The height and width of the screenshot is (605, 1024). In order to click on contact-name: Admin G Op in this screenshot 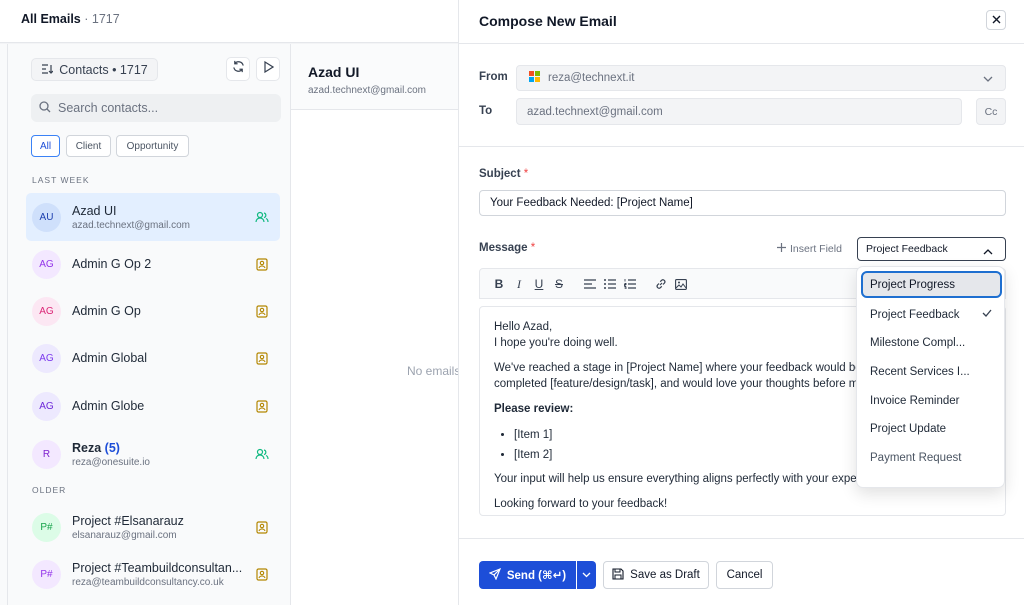, I will do `click(106, 311)`.